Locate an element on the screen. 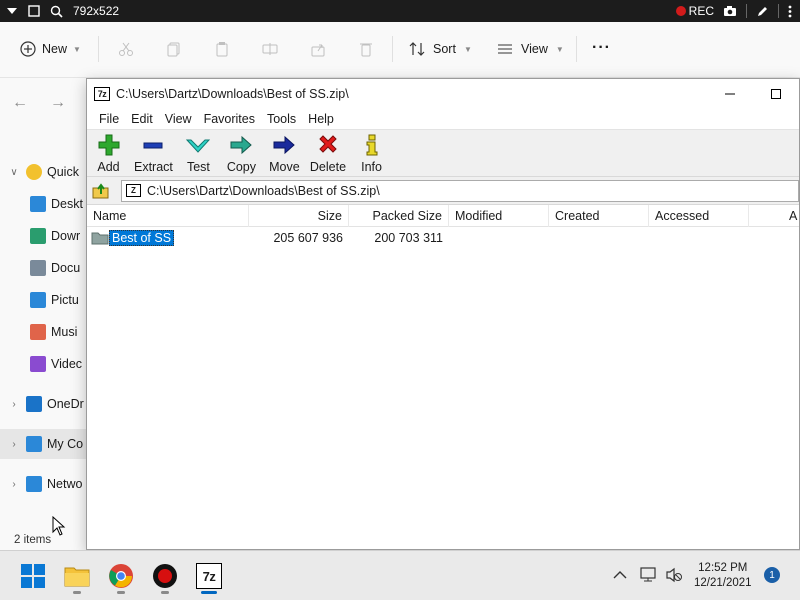  sidebar-item-label: Musi is located at coordinates (64, 332).